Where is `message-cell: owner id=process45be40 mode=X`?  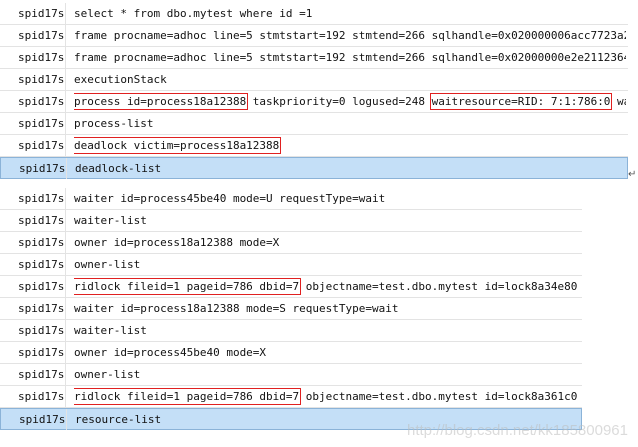 message-cell: owner id=process45be40 mode=X is located at coordinates (327, 352).